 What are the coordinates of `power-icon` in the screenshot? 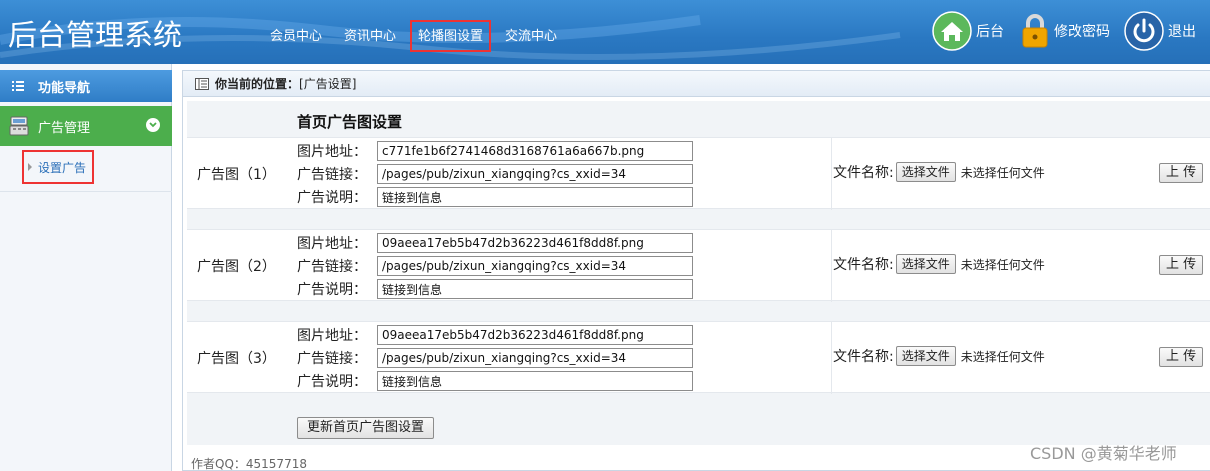 It's located at (1144, 31).